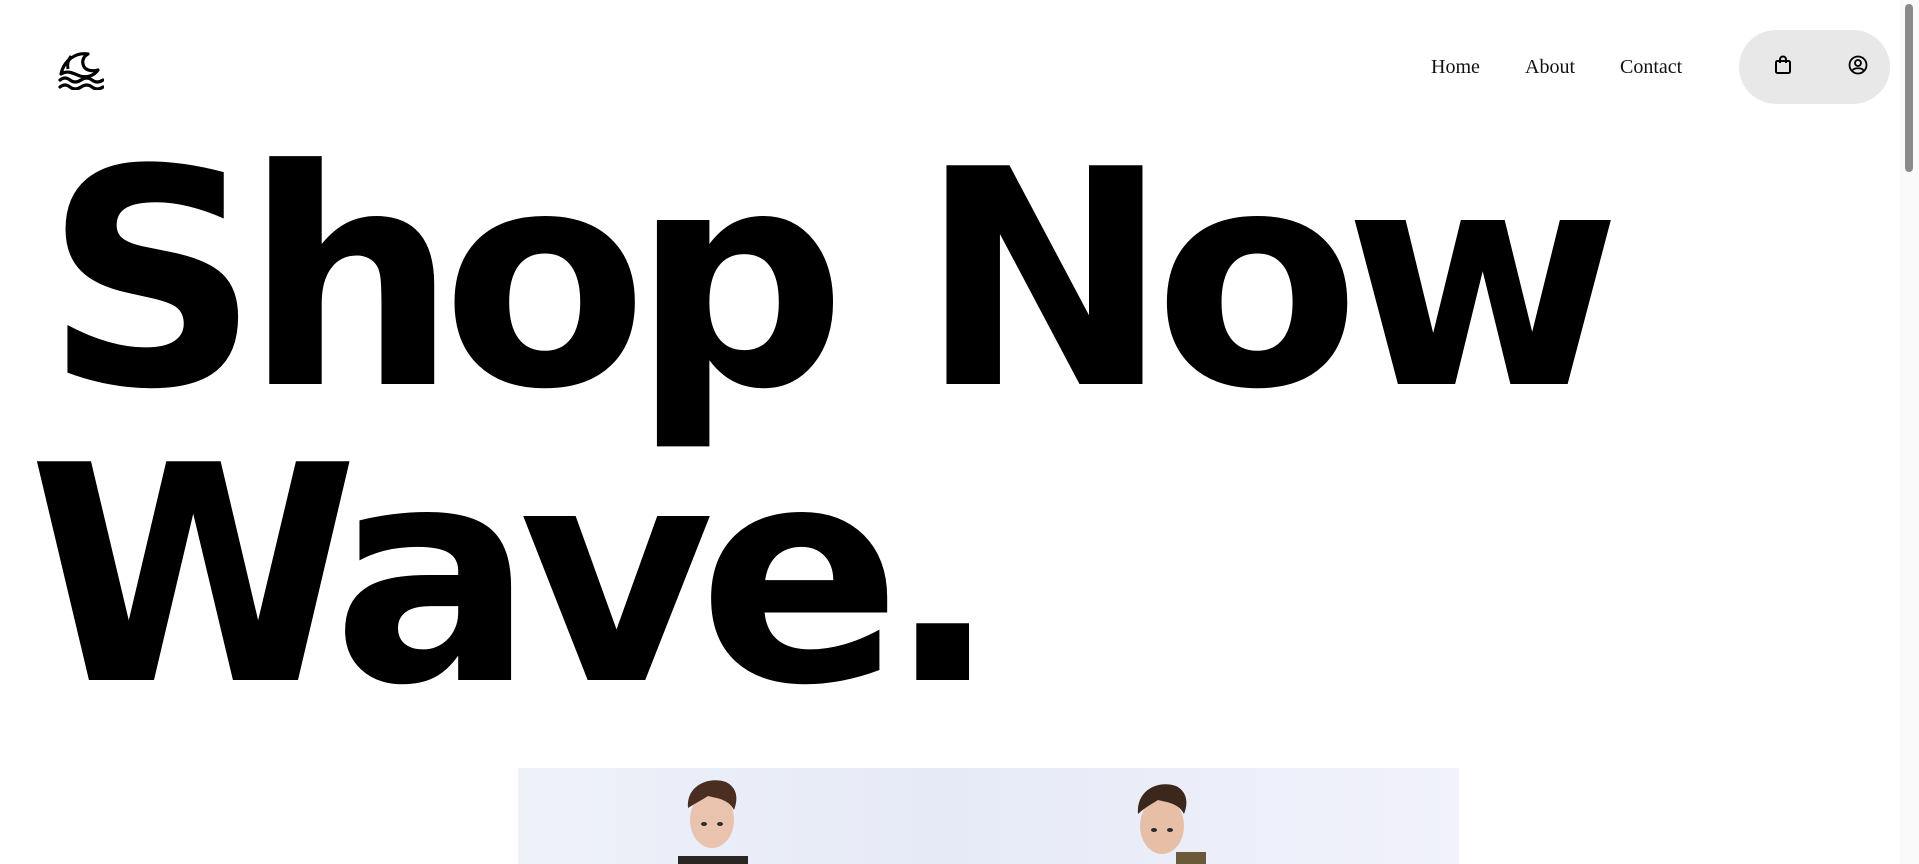  Describe the element at coordinates (1550, 67) in the screenshot. I see `nav-about-link: About` at that location.